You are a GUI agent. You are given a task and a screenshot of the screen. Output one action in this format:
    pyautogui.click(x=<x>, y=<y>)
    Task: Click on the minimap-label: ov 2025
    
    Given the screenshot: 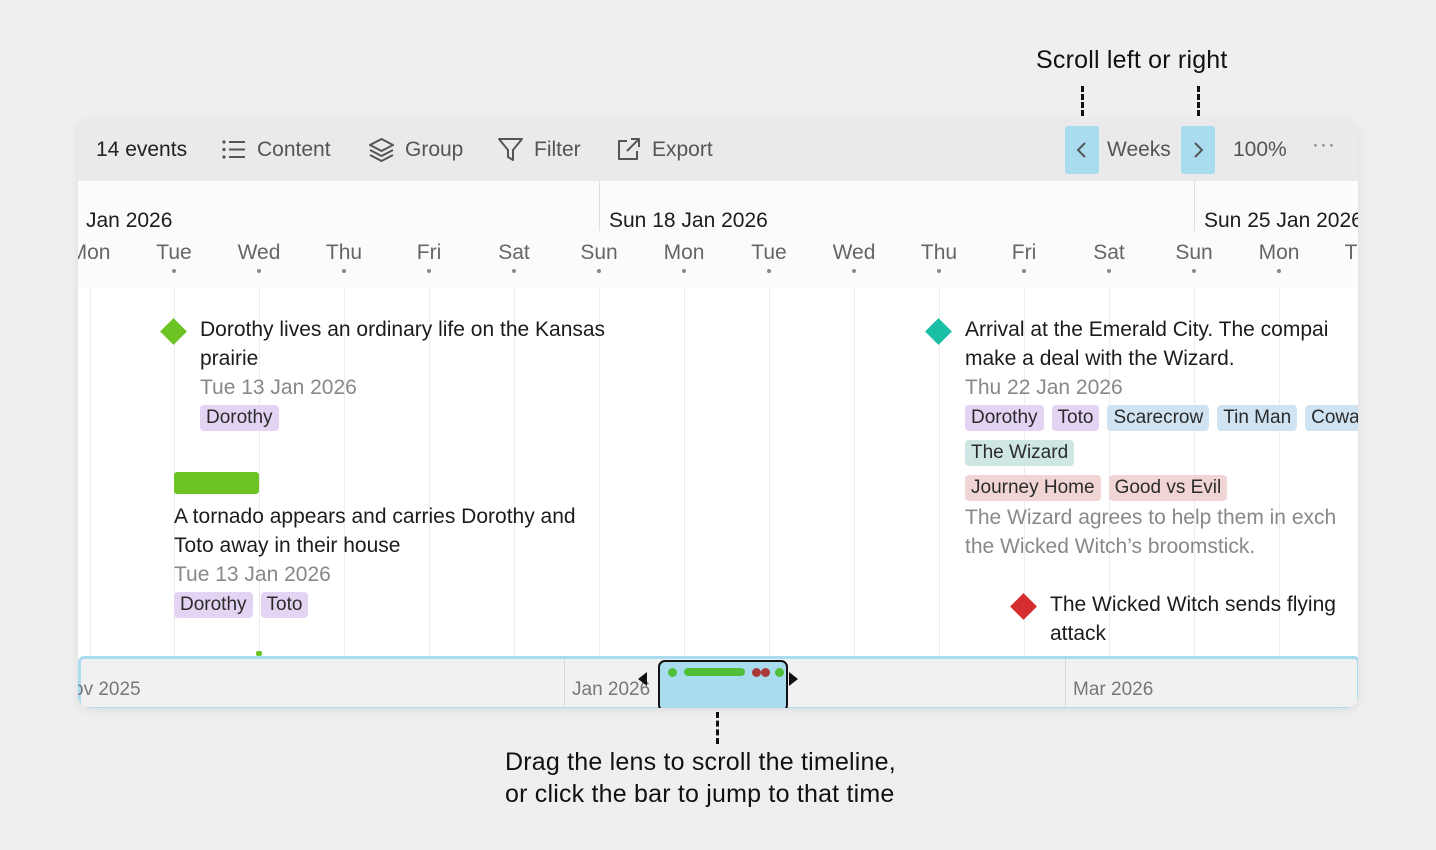 What is the action you would take?
    pyautogui.click(x=109, y=689)
    